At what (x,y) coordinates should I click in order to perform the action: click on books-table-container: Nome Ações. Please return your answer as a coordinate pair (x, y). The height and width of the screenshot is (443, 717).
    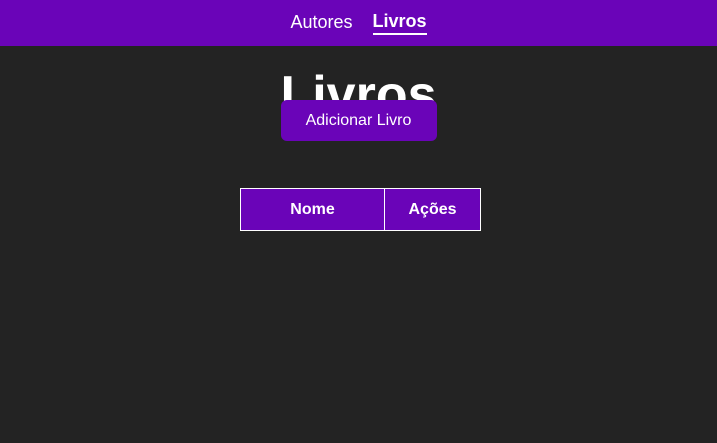
    Looking at the image, I should click on (360, 209).